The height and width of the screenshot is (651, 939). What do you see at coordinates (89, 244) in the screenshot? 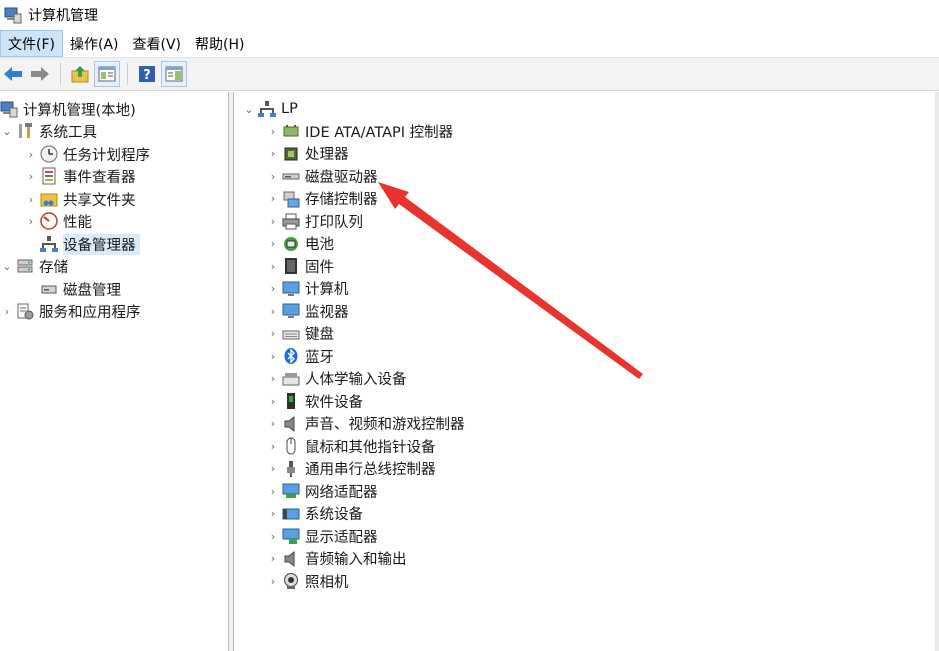
I see `tree-item-device-manager: 设备管理器` at bounding box center [89, 244].